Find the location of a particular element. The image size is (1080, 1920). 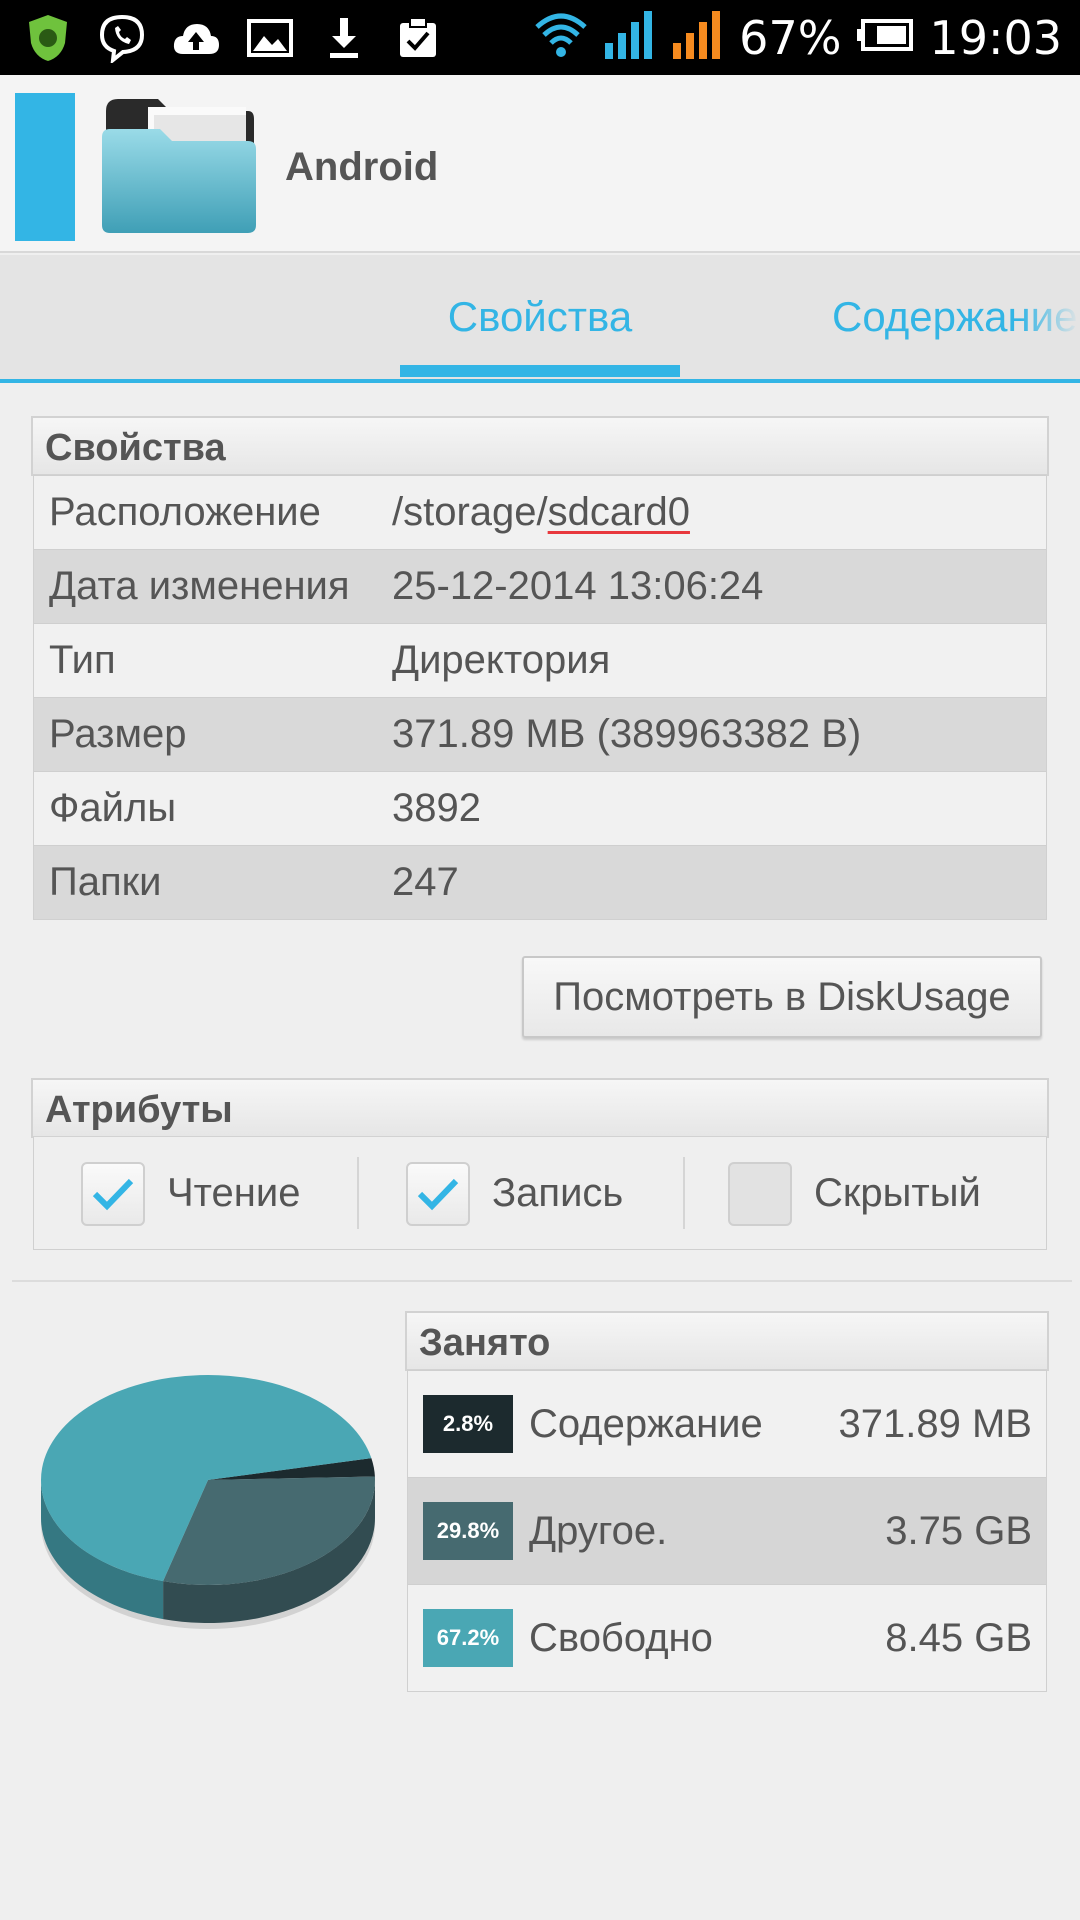

usage-row-other: 29.8% Другое. 3.75 GB is located at coordinates (727, 1530).